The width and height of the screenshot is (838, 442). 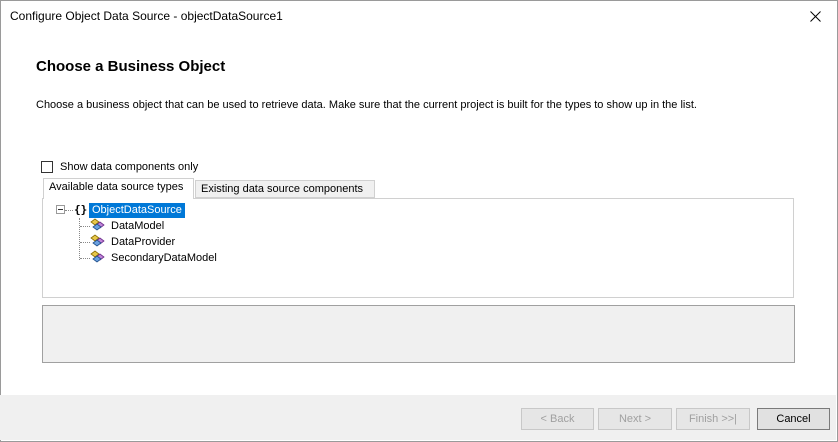 What do you see at coordinates (131, 66) in the screenshot?
I see `page-heading: Choose a Business Object` at bounding box center [131, 66].